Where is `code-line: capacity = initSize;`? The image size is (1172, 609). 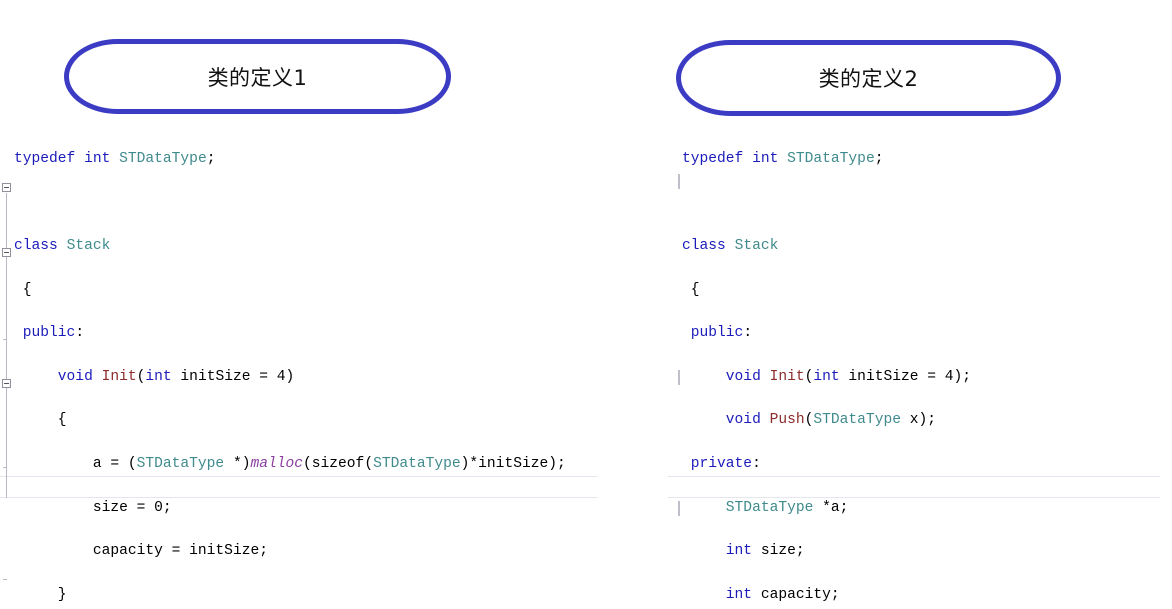
code-line: capacity = initSize; is located at coordinates (141, 551).